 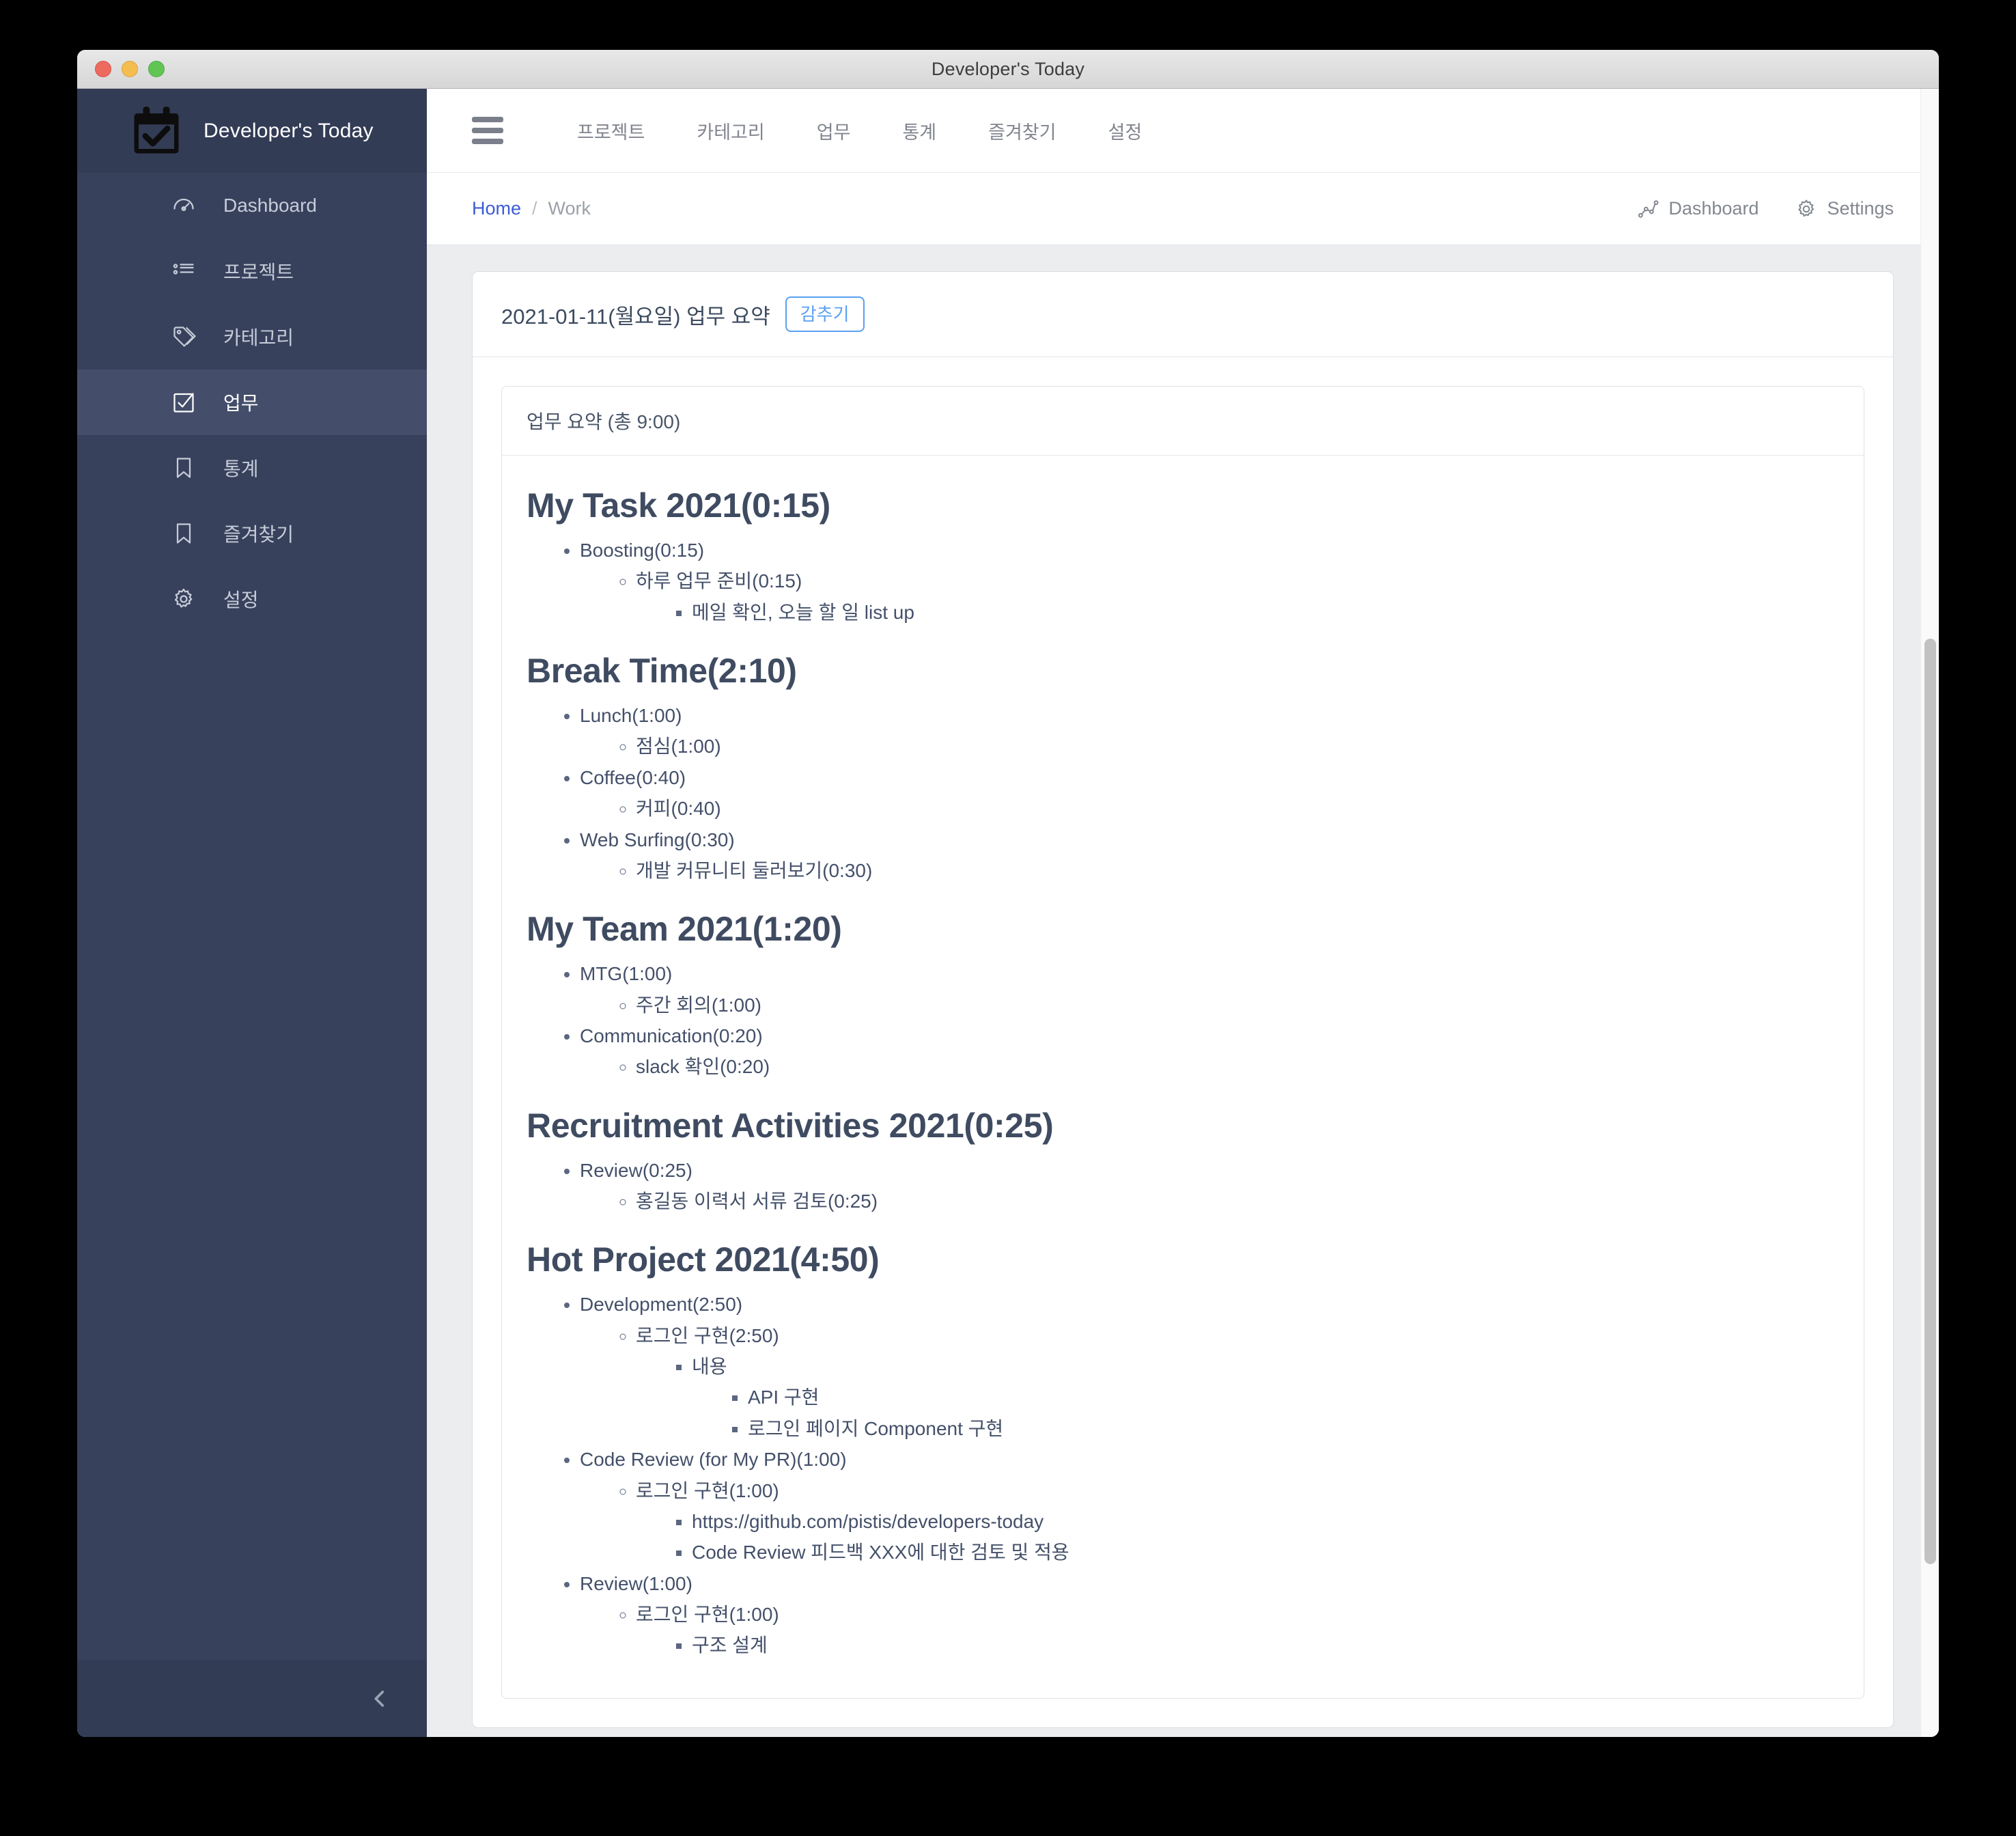 What do you see at coordinates (1860, 208) in the screenshot?
I see `breadcrumb-action-label: Settings` at bounding box center [1860, 208].